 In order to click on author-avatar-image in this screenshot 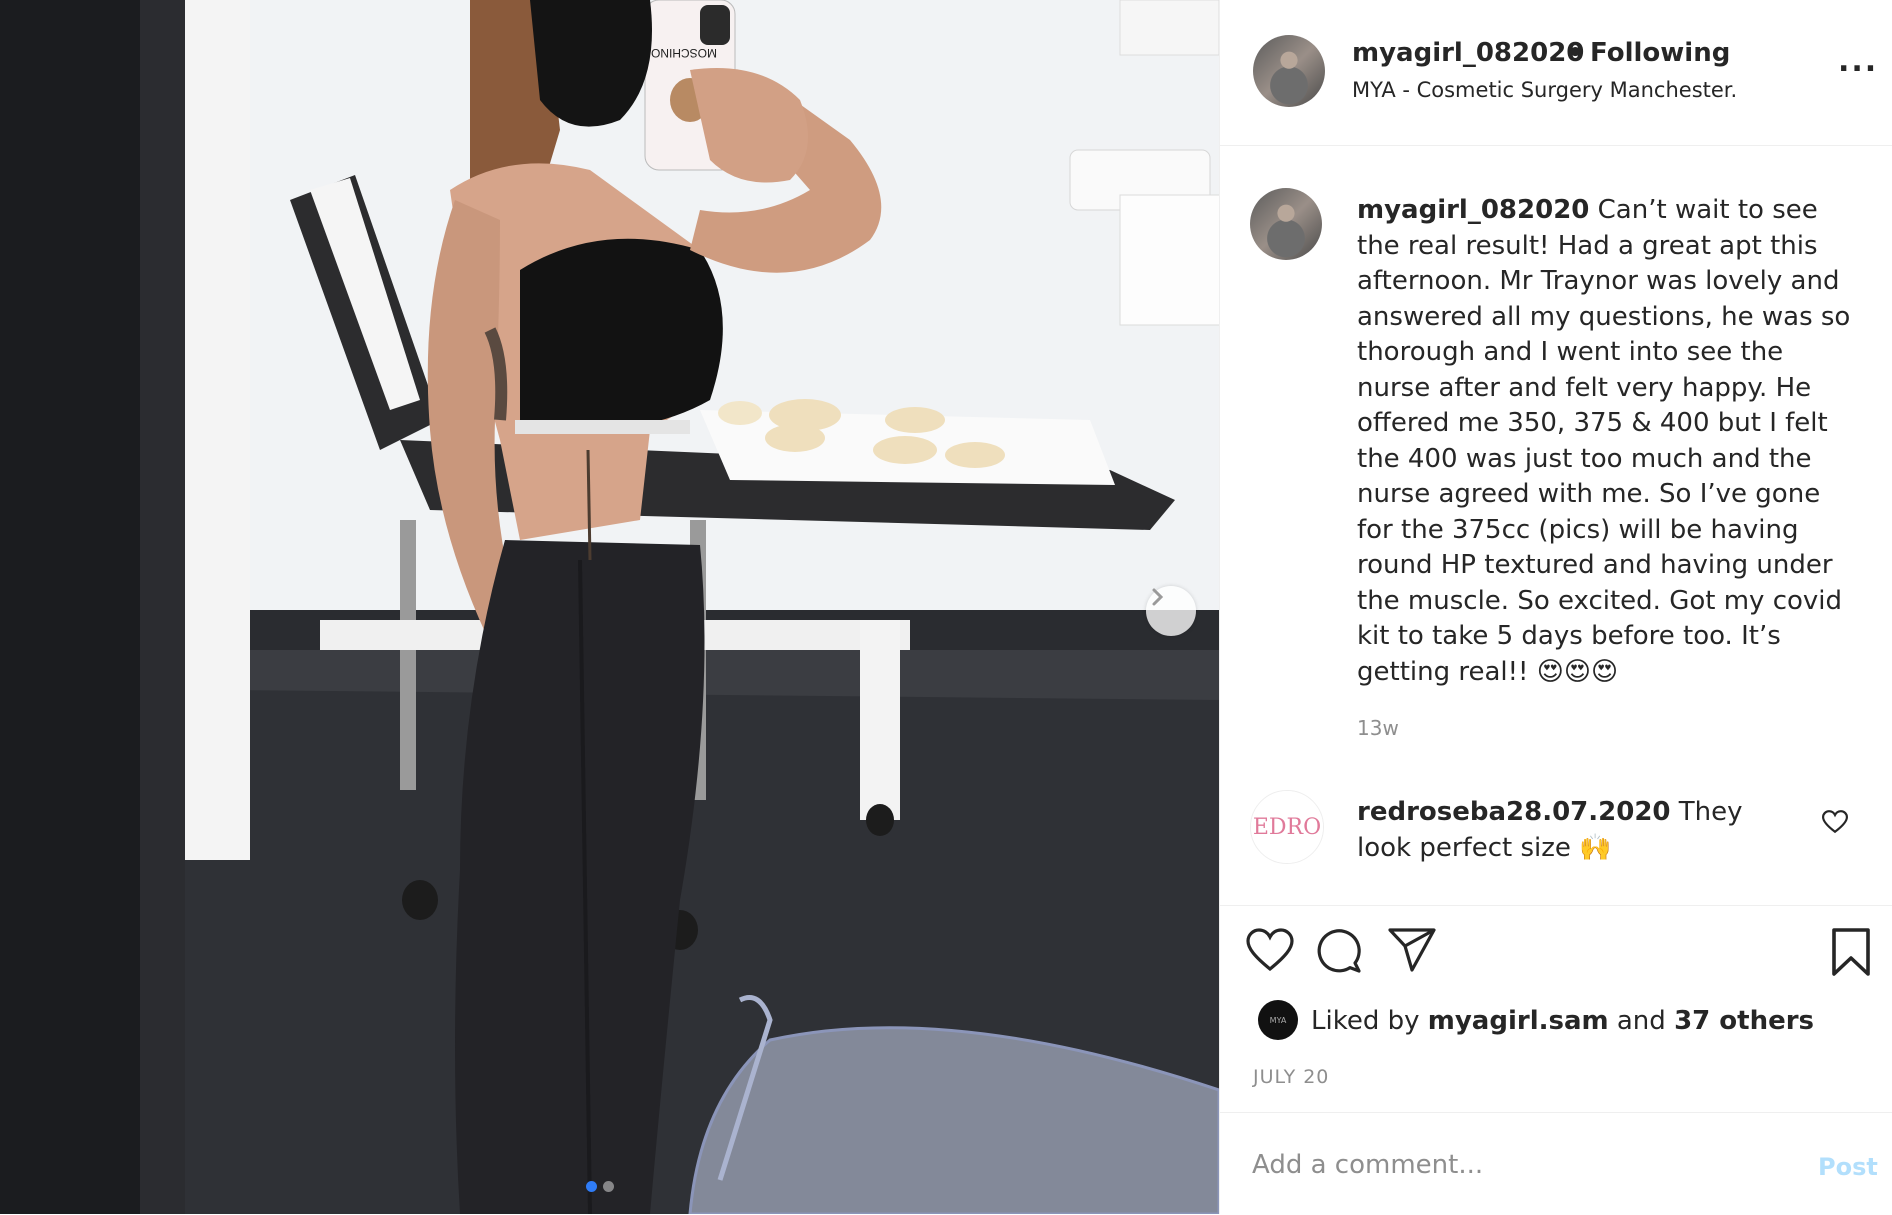, I will do `click(1289, 71)`.